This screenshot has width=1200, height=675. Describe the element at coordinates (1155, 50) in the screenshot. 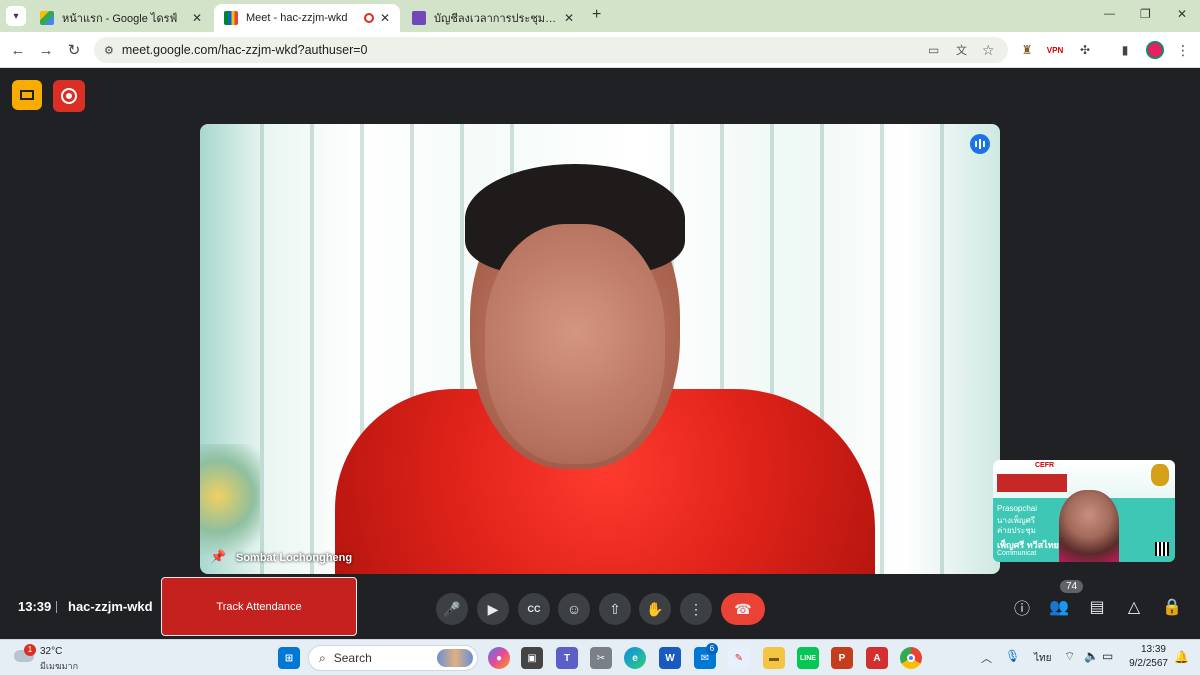

I see `profile-avatar` at that location.